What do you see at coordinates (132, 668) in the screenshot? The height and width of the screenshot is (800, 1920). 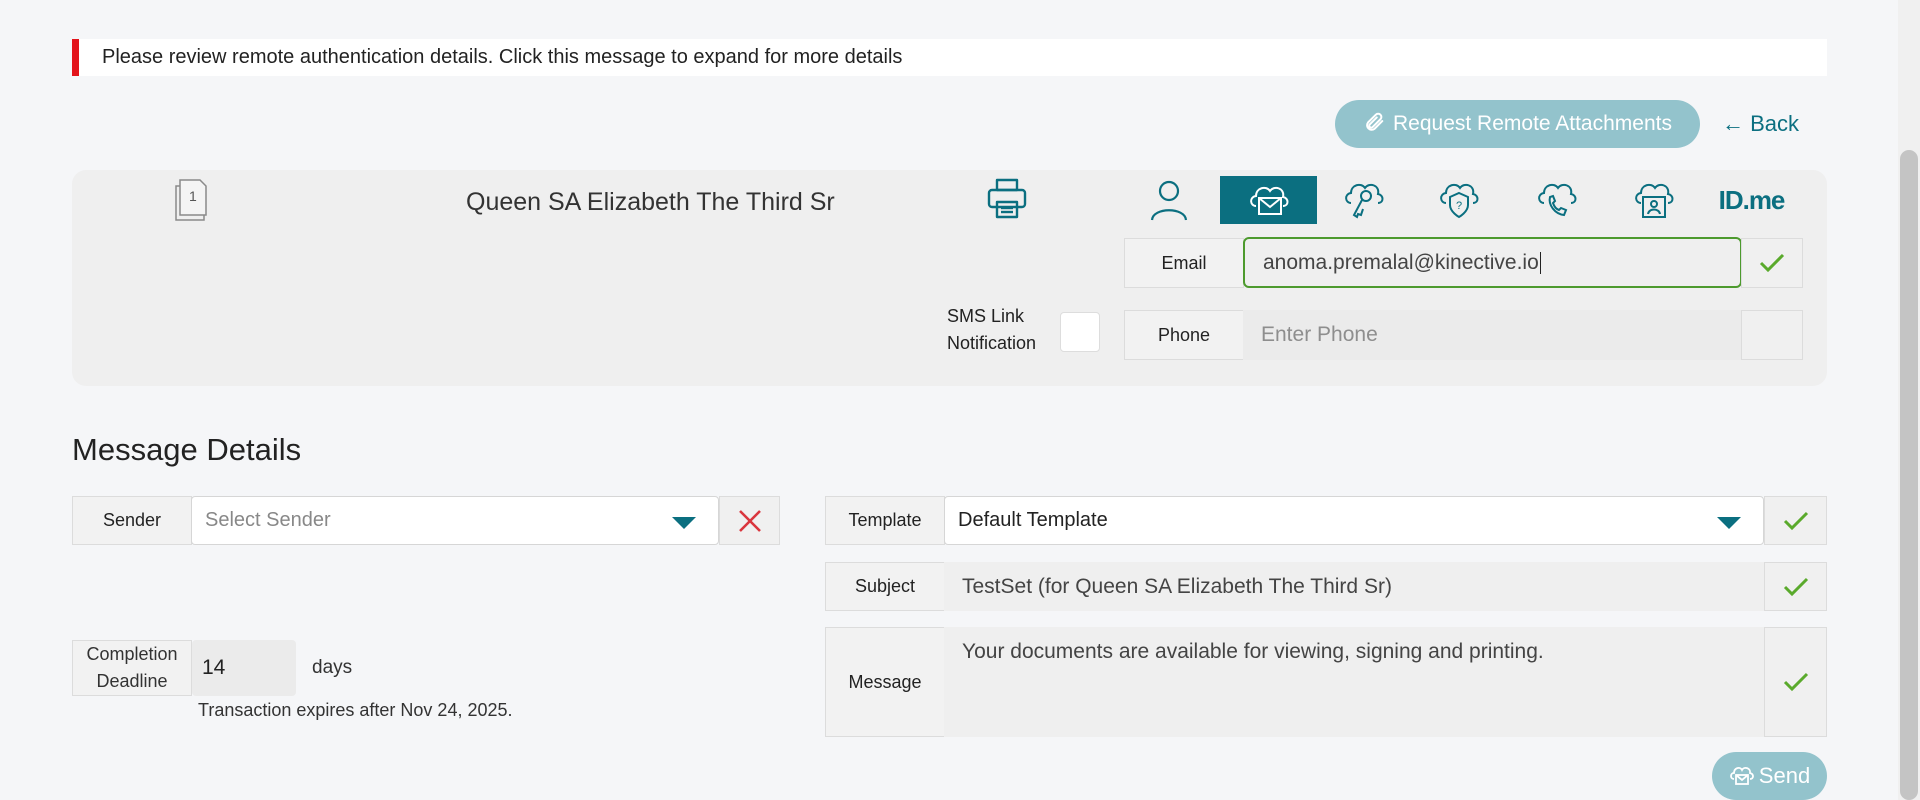 I see `completion-deadline-label: Completion Deadline` at bounding box center [132, 668].